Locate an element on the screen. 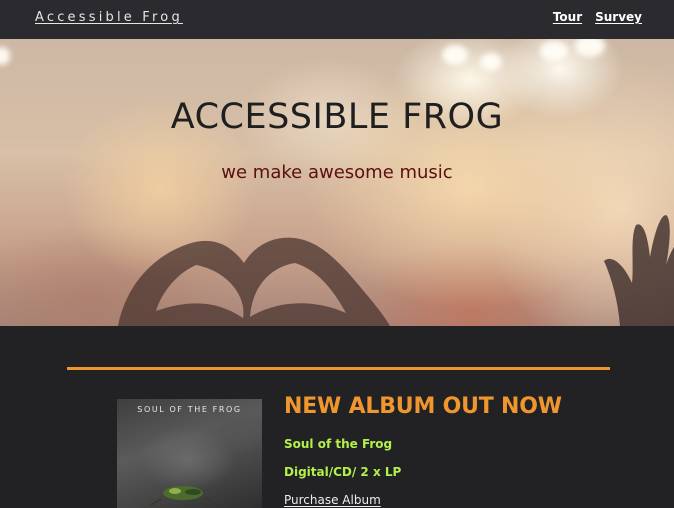 The height and width of the screenshot is (508, 674). album-heading: NEW ALBUM OUT NOW is located at coordinates (423, 406).